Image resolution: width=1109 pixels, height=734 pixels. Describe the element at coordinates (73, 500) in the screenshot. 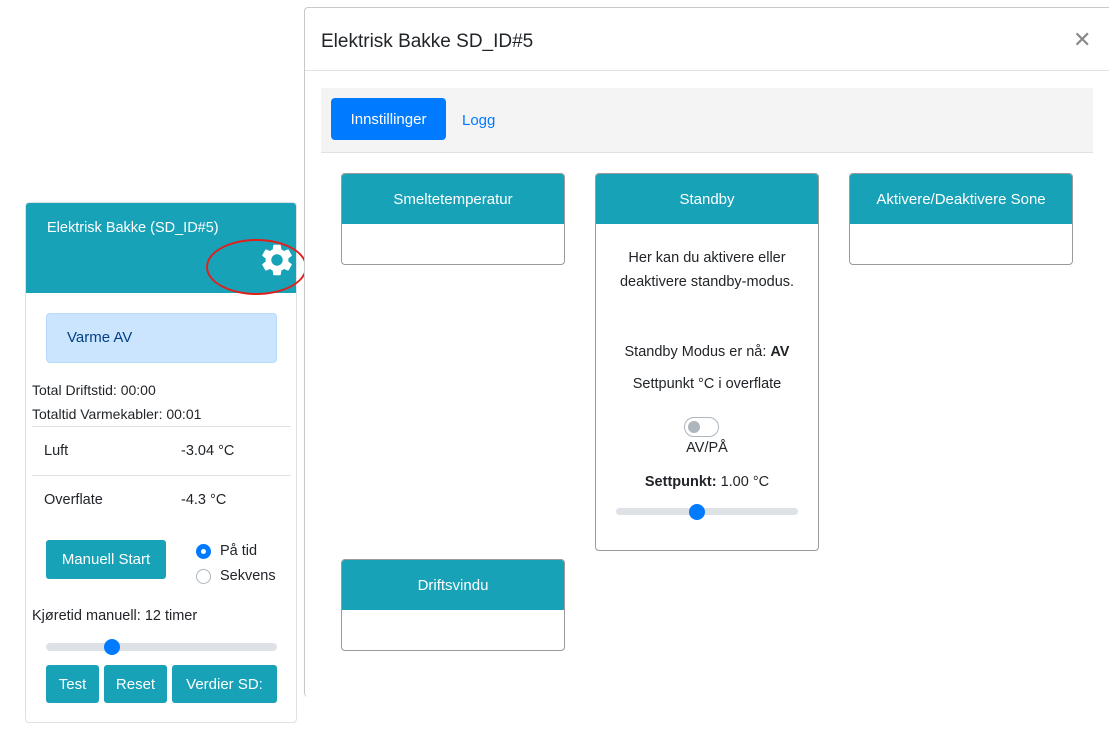

I see `overflate-label: Overflate` at that location.